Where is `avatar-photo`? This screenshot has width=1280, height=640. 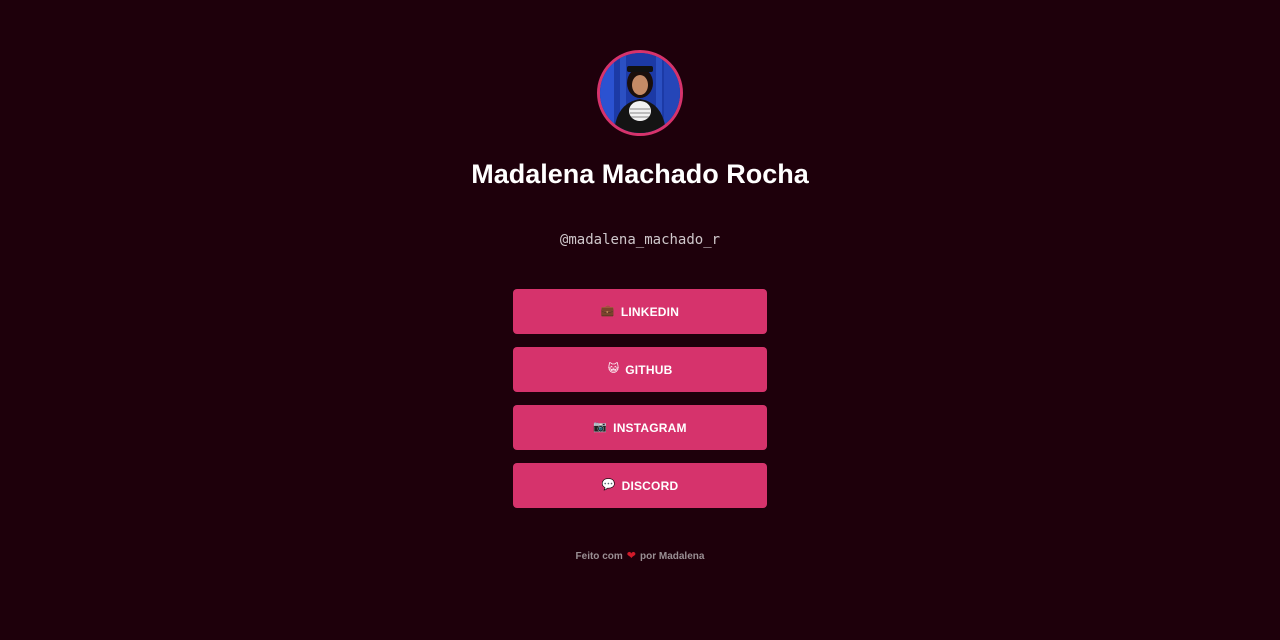
avatar-photo is located at coordinates (640, 93).